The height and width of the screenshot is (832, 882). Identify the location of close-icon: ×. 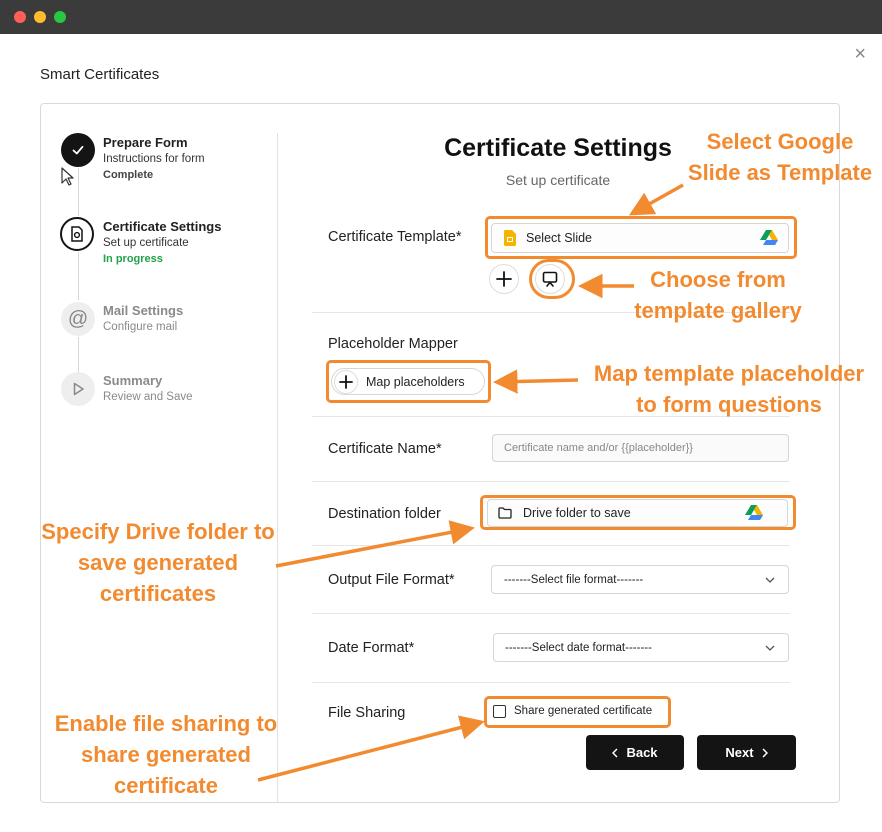
(860, 54).